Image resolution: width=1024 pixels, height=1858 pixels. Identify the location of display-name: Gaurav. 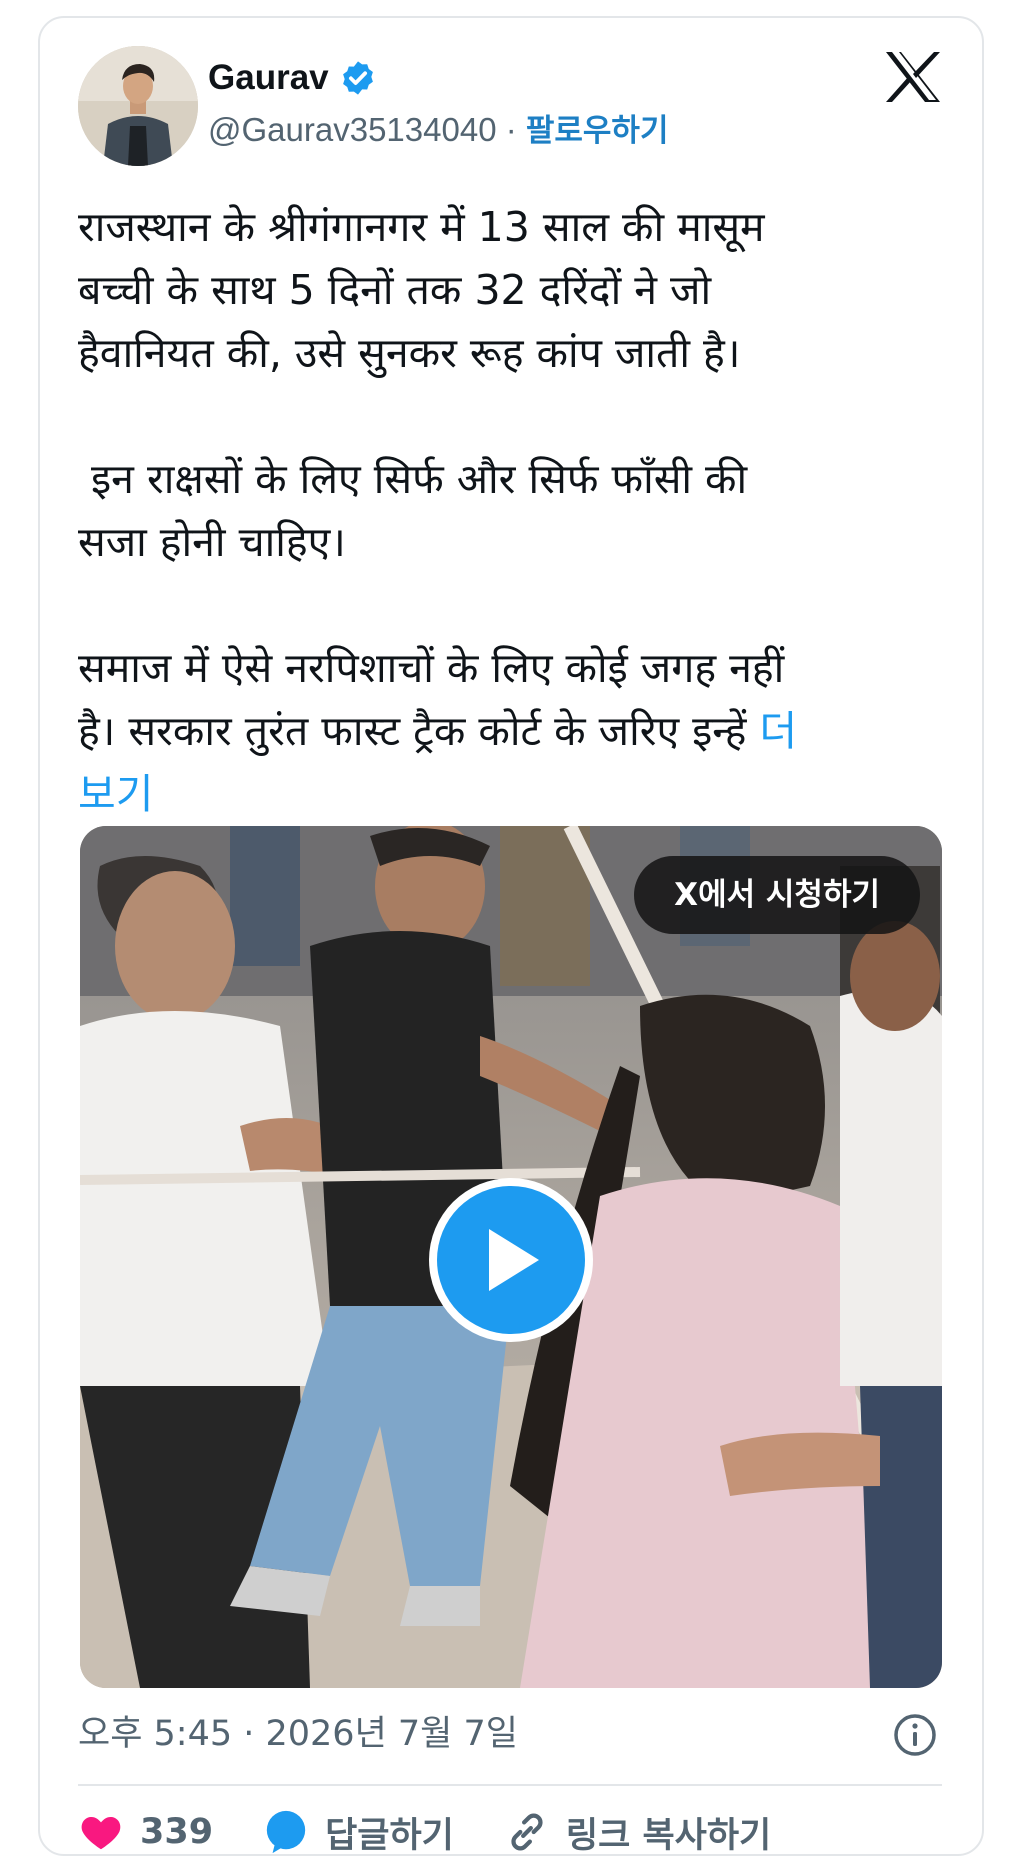
(292, 78).